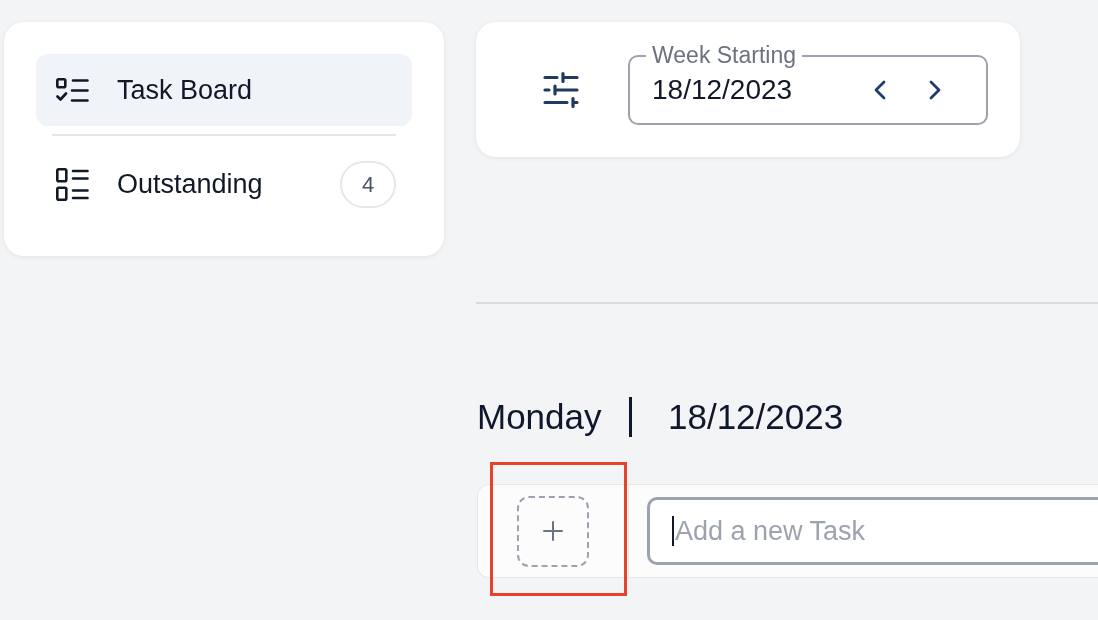  What do you see at coordinates (368, 184) in the screenshot?
I see `count-badge: 4` at bounding box center [368, 184].